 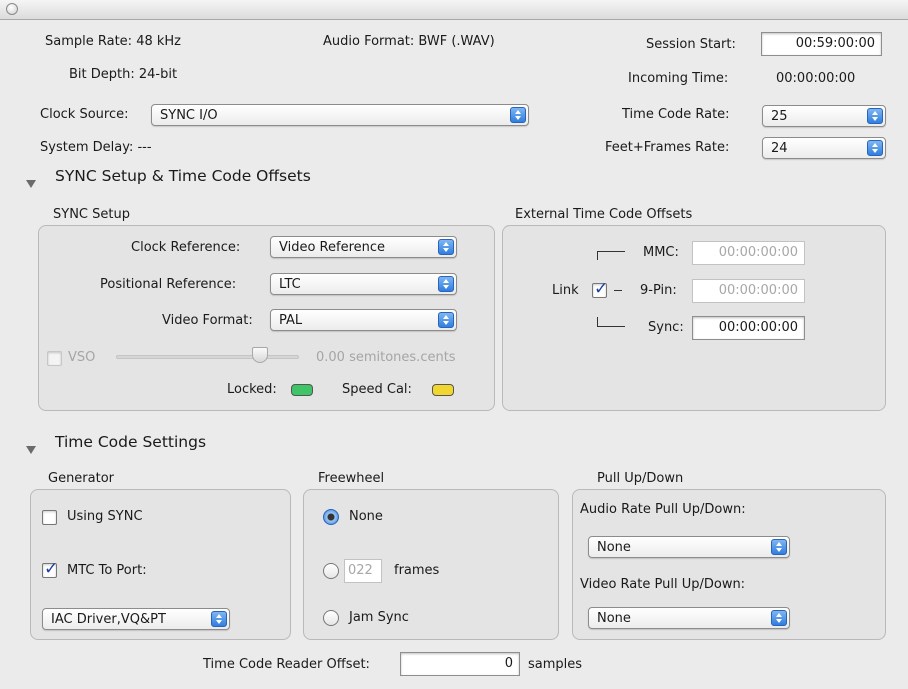 I want to click on reader-offset-field: 0, so click(x=460, y=664).